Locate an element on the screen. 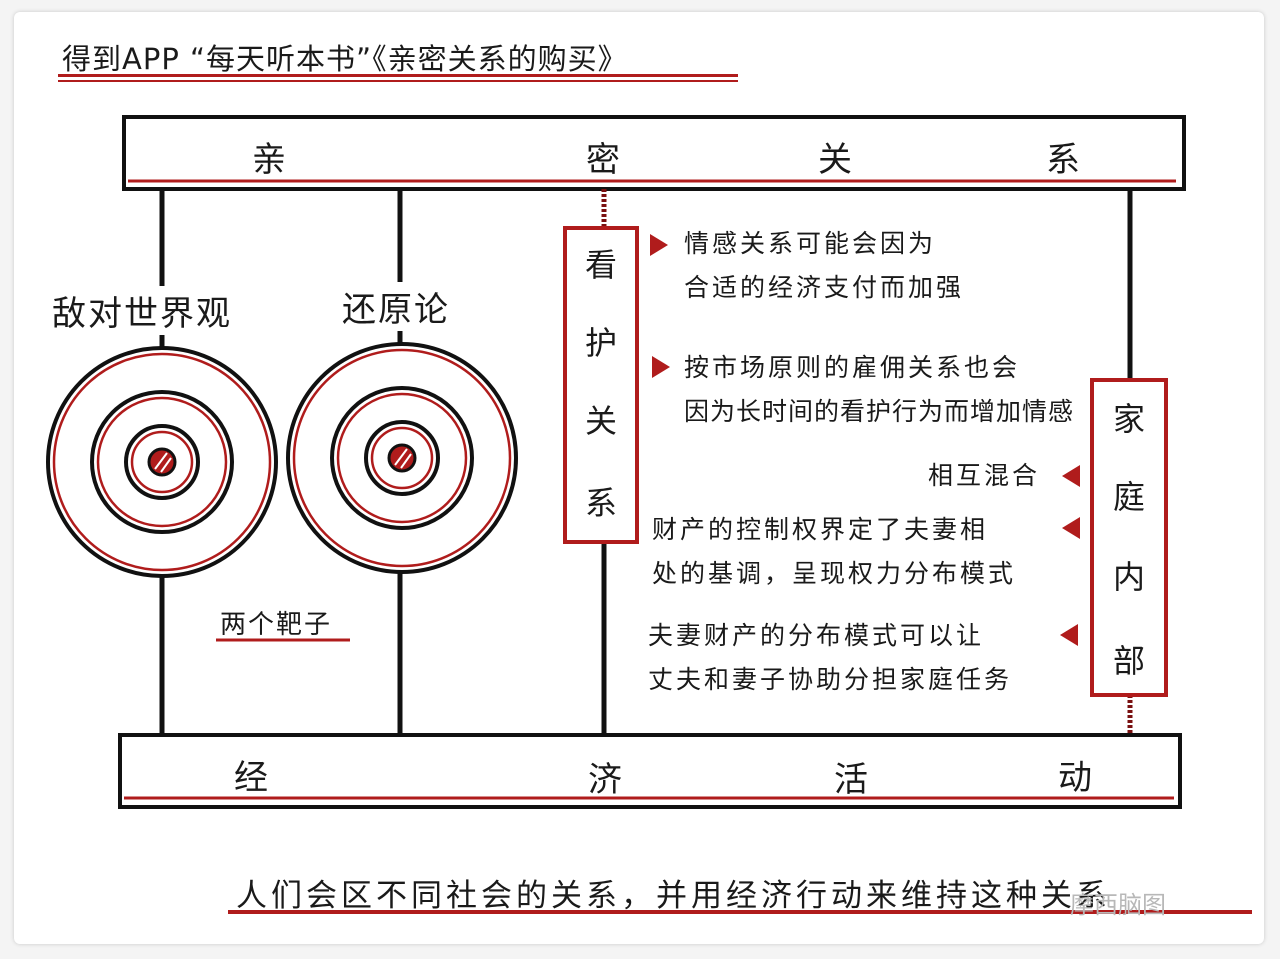  note-line: 夫妻财产的分布模式可以让 is located at coordinates (816, 635).